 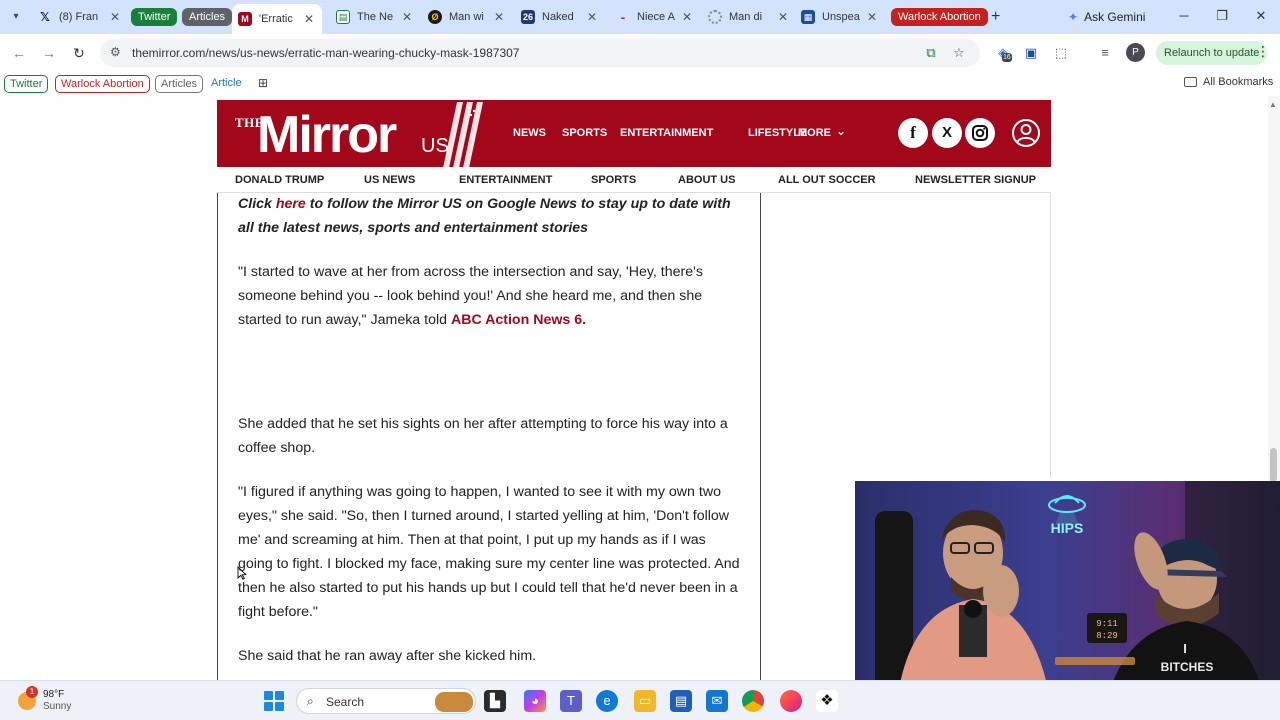 I want to click on tab-erratic-active: M 'Erratic ✕, so click(x=277, y=19).